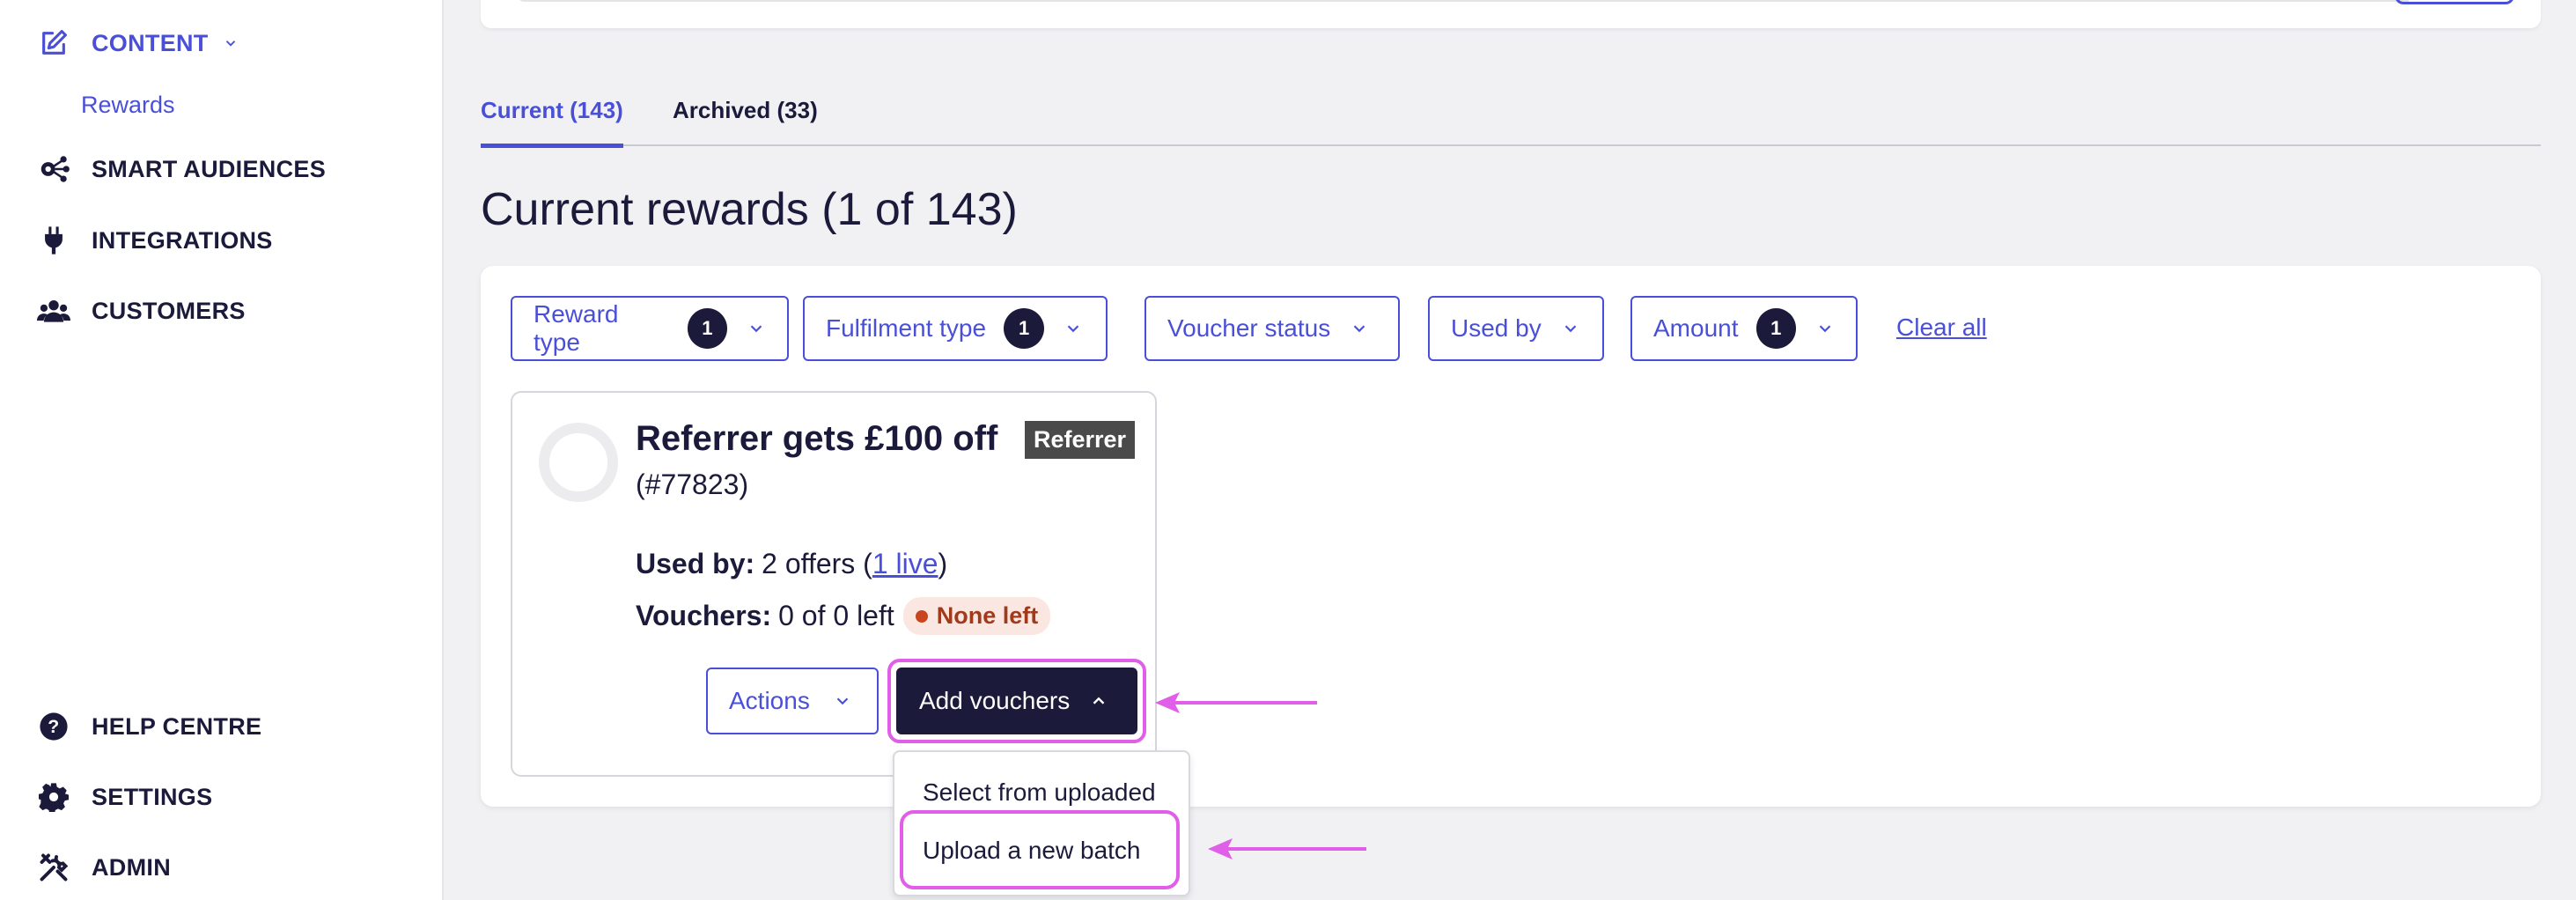 This screenshot has width=2576, height=900. I want to click on nav-settings: SETTINGS, so click(124, 797).